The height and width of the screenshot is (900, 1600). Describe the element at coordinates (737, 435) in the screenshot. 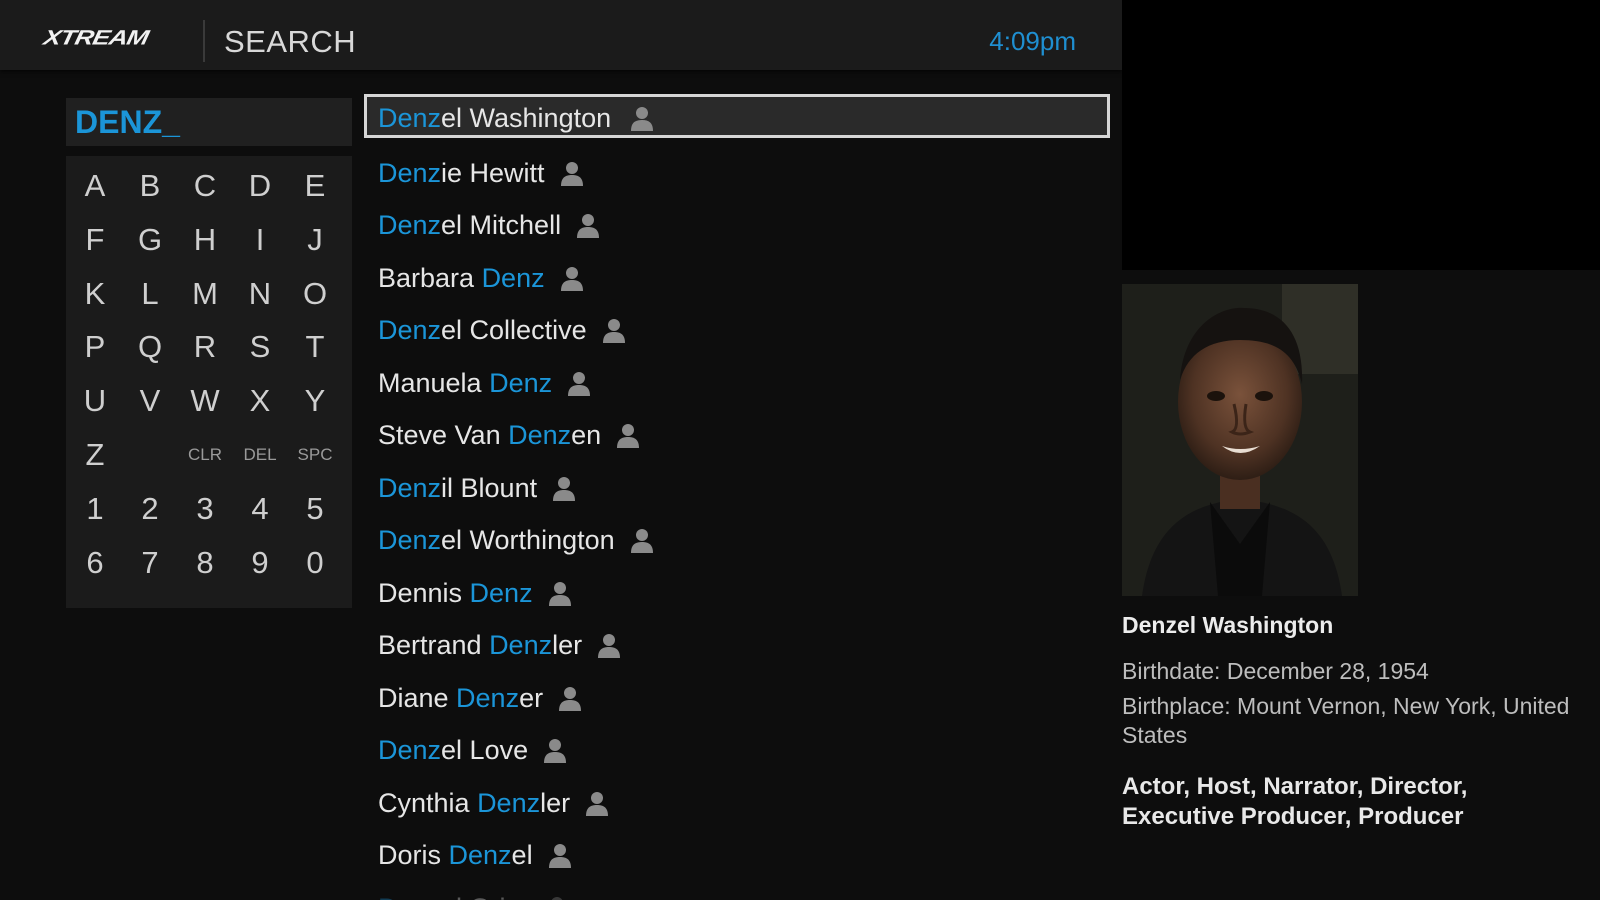

I see `result-row: Steve Van Denzen` at that location.